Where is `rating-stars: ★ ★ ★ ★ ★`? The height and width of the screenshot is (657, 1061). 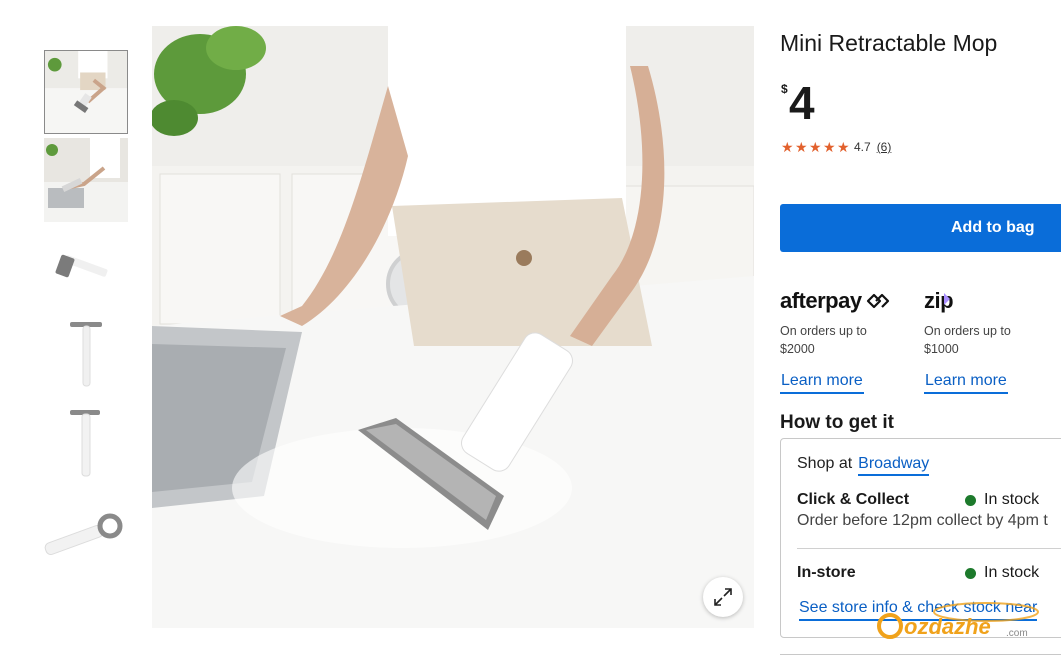 rating-stars: ★ ★ ★ ★ ★ is located at coordinates (815, 146).